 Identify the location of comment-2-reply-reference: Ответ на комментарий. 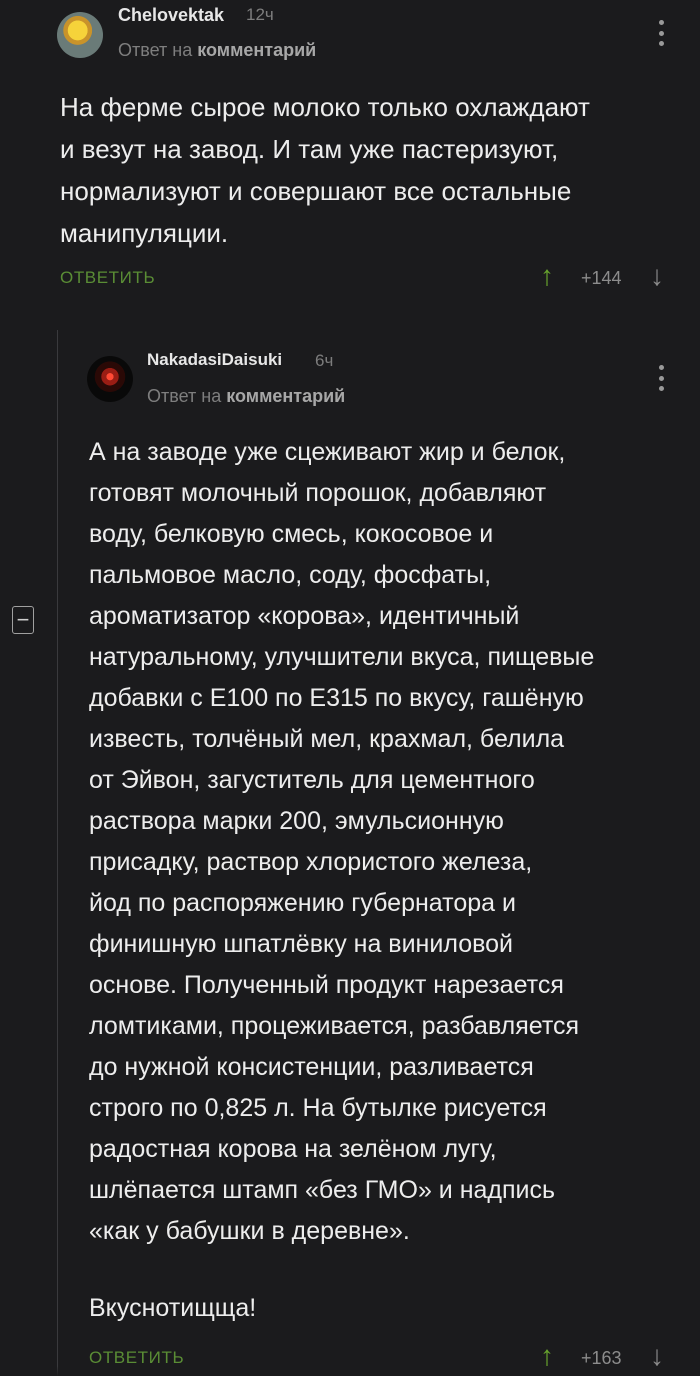
(246, 396).